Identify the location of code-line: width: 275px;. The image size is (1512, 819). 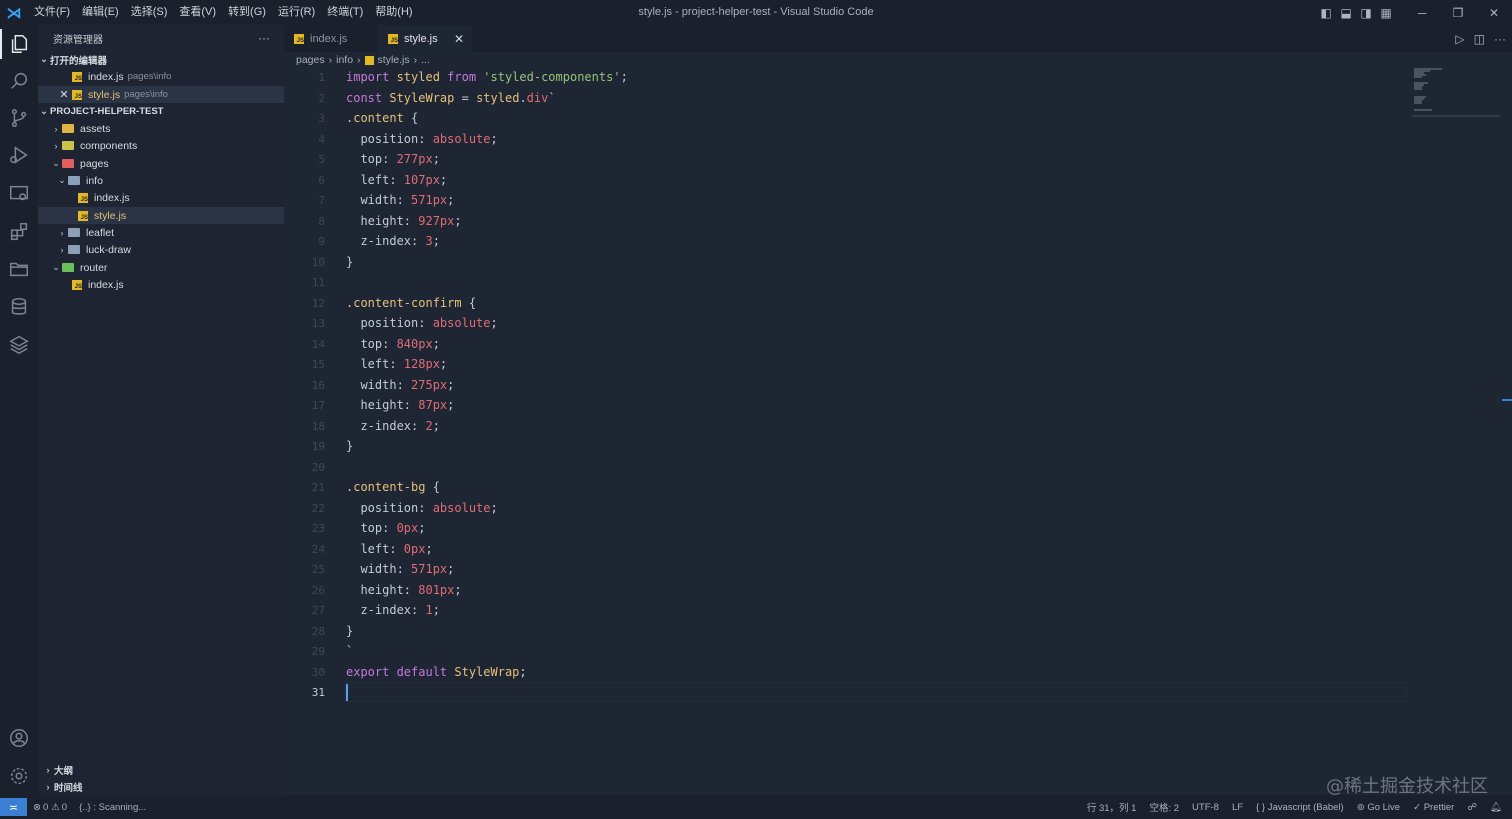
(400, 385).